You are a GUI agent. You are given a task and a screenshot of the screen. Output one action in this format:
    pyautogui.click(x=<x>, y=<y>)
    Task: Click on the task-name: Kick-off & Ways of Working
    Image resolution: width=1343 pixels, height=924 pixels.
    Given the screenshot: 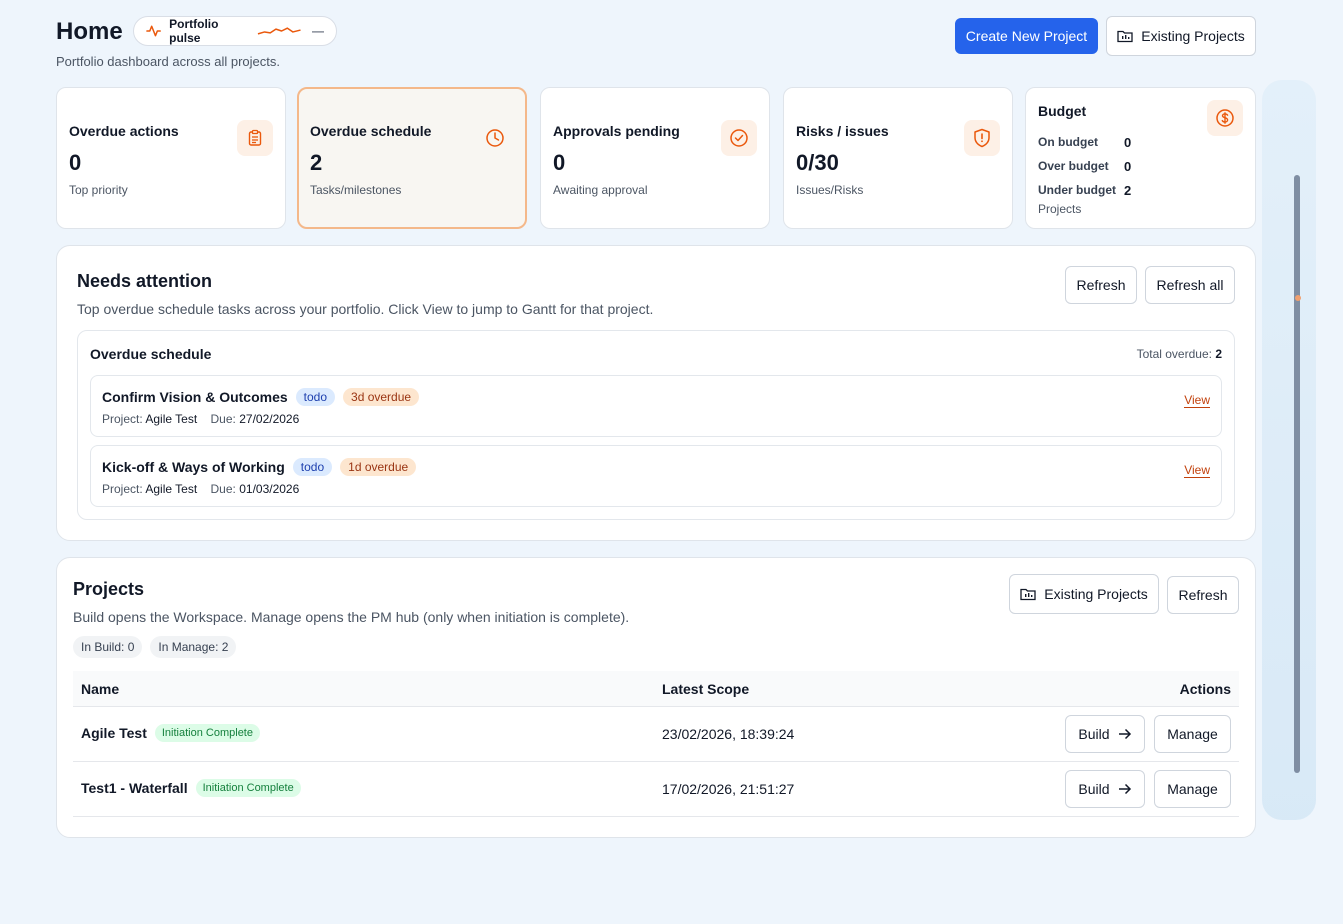 What is the action you would take?
    pyautogui.click(x=193, y=467)
    